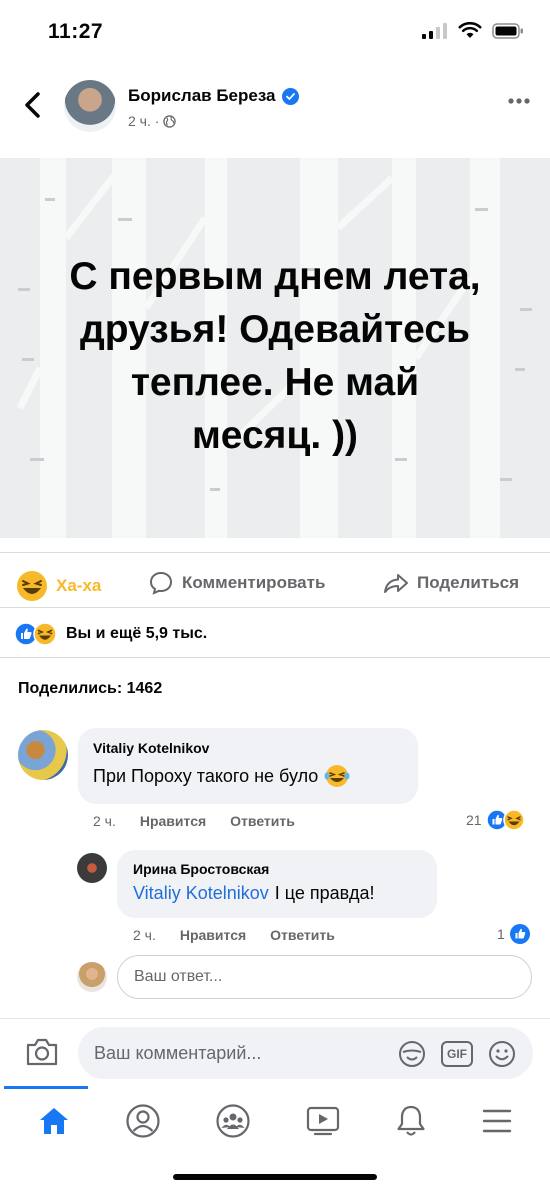  I want to click on verified-icon, so click(290, 96).